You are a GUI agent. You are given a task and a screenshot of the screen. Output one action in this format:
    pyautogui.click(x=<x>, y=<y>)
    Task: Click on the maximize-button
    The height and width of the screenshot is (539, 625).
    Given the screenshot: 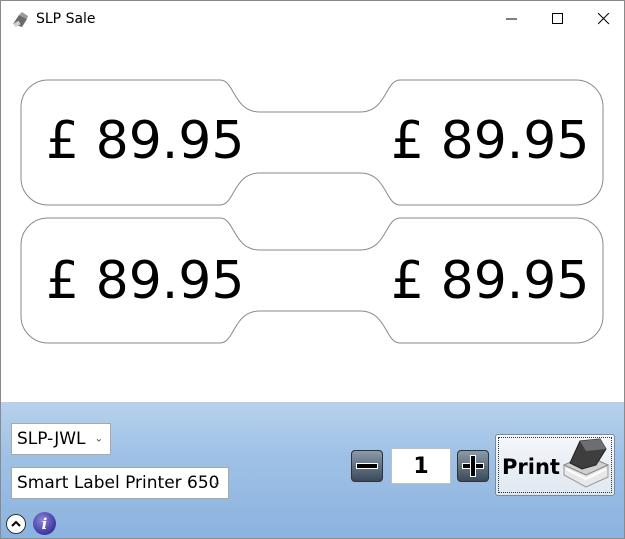 What is the action you would take?
    pyautogui.click(x=558, y=19)
    